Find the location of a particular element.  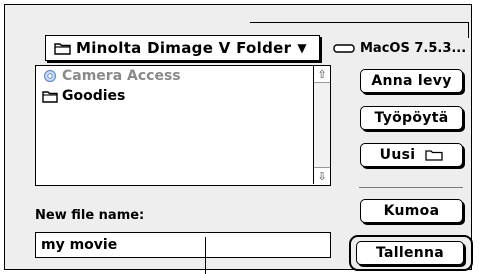

new-folder-button: Uusi is located at coordinates (411, 155).